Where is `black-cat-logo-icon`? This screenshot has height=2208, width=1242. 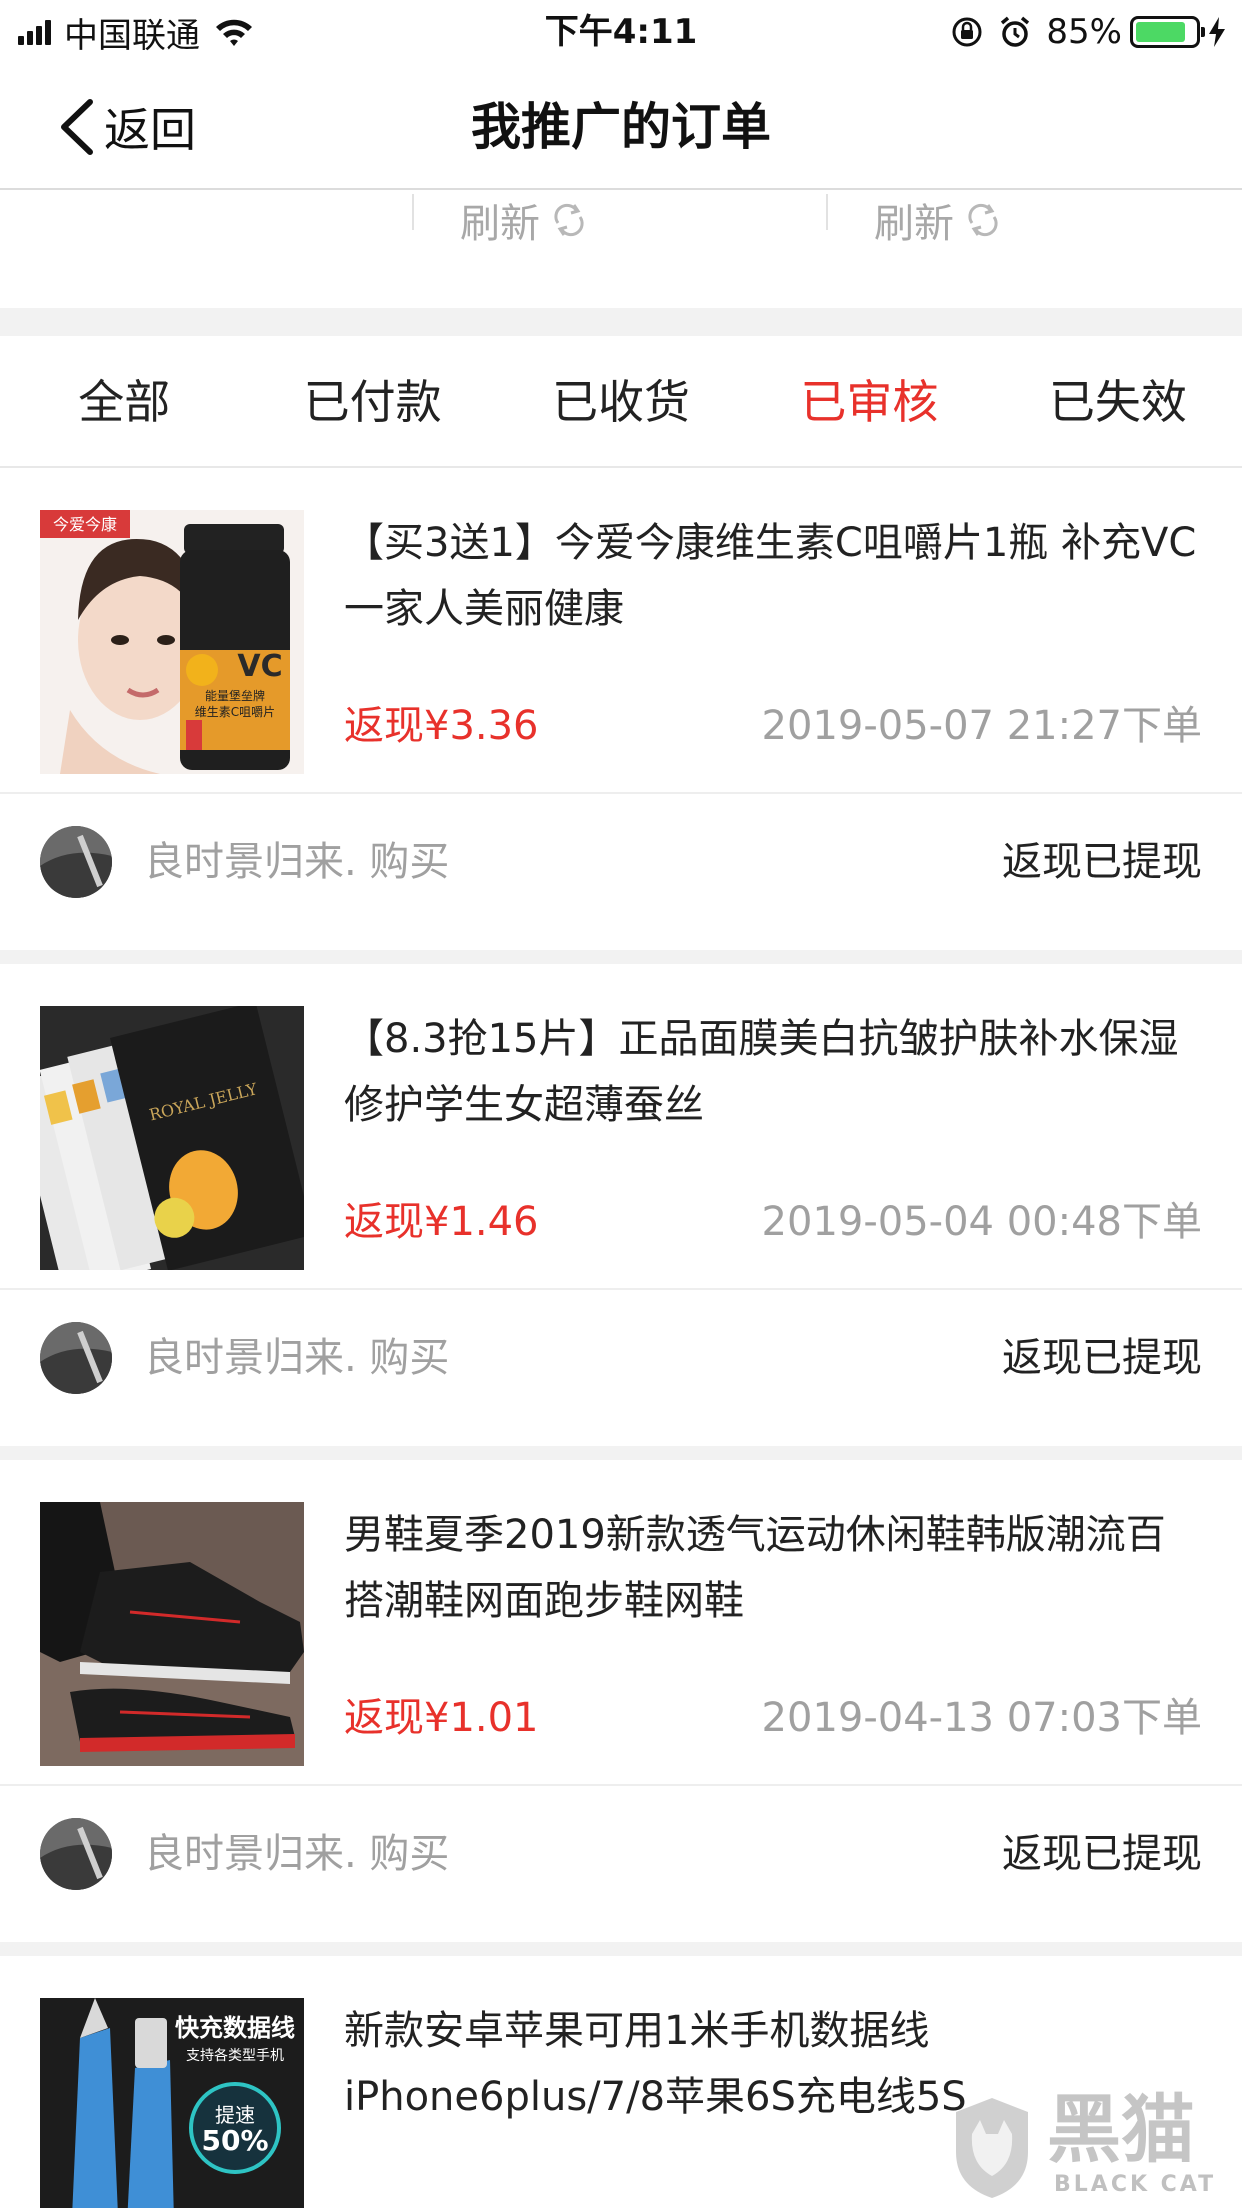
black-cat-logo-icon is located at coordinates (992, 2148).